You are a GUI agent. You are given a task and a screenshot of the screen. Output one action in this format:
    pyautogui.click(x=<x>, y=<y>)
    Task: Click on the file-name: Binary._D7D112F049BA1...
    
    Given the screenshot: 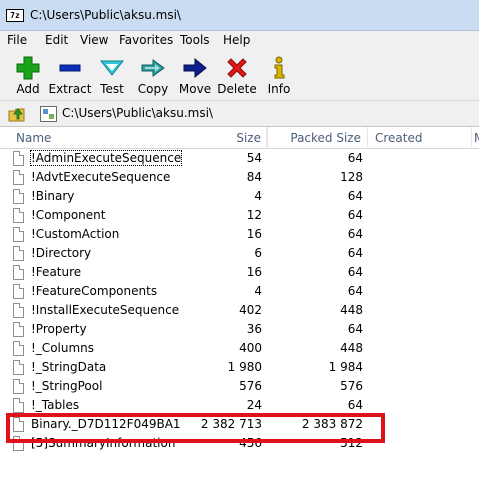 What is the action you would take?
    pyautogui.click(x=106, y=424)
    